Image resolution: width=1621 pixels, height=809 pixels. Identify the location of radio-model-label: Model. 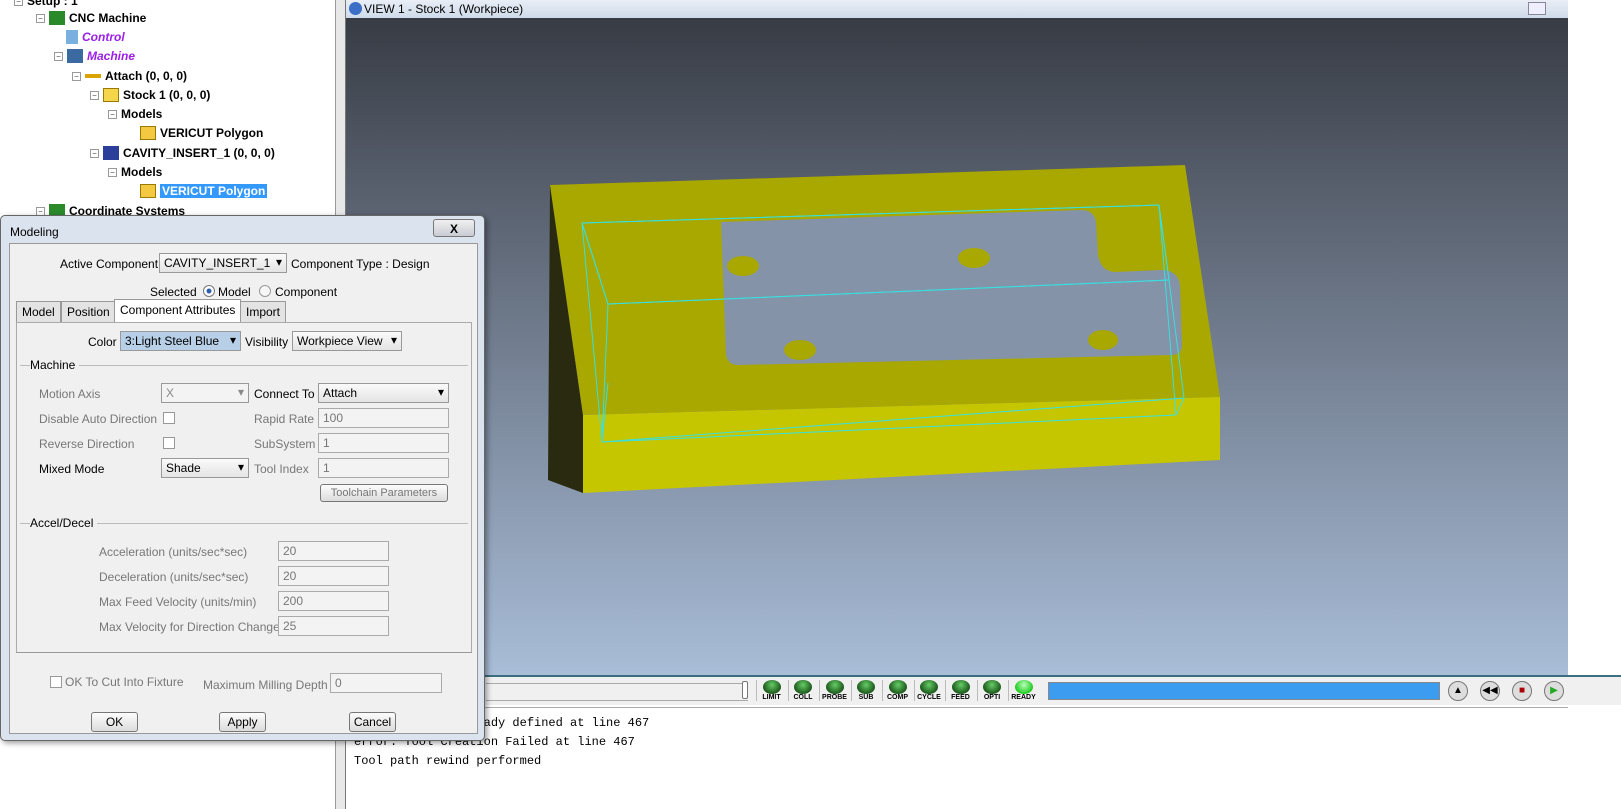
(234, 292).